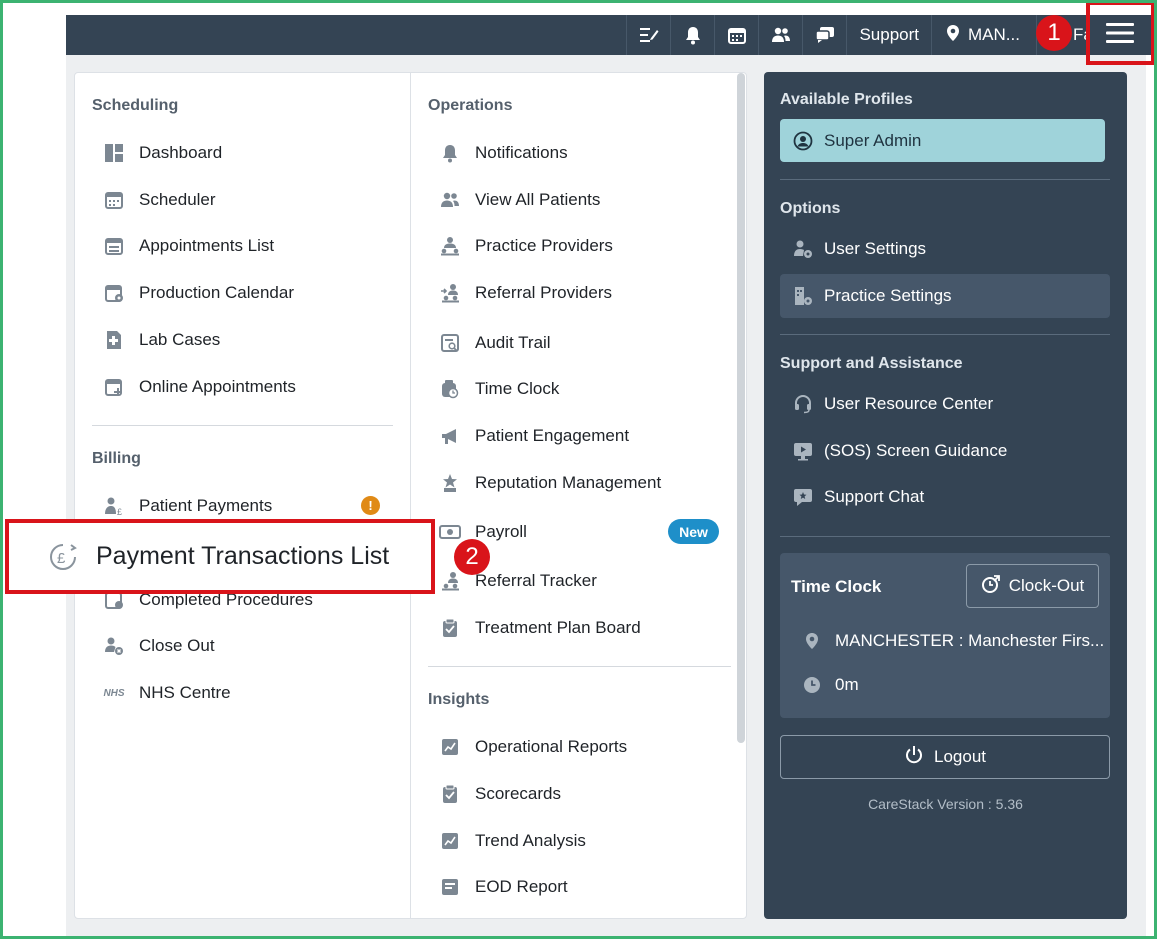  Describe the element at coordinates (945, 451) in the screenshot. I see `screen-guidance-item: (SOS) Screen Guidance` at that location.